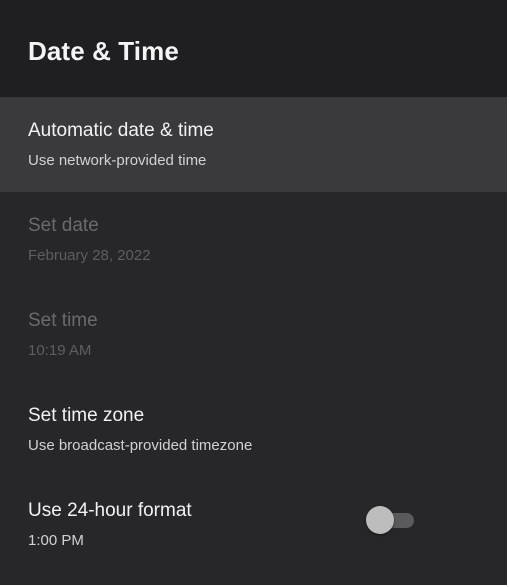 The image size is (509, 587). Describe the element at coordinates (140, 445) in the screenshot. I see `item-subtitle: Use broadcast-provided timezone` at that location.